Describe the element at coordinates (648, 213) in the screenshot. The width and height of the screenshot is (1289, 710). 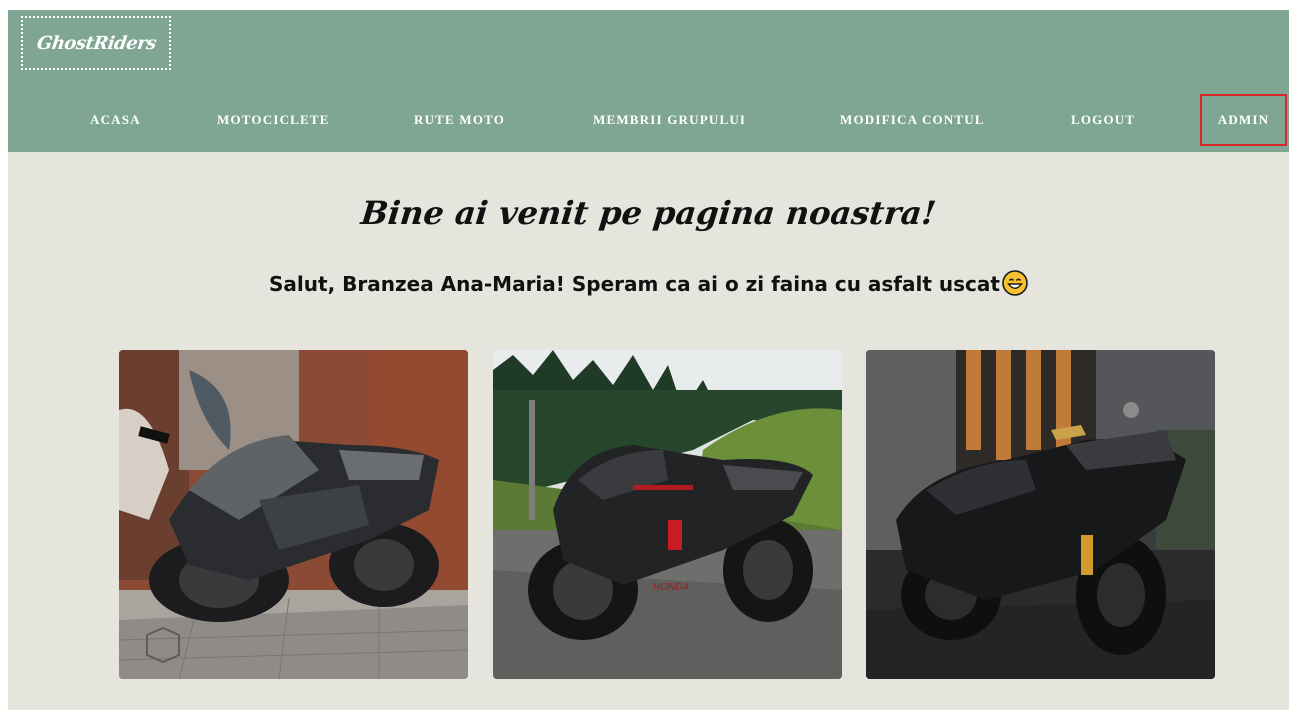
I see `welcome-title: Bine ai venit pe pagina noastra!` at that location.